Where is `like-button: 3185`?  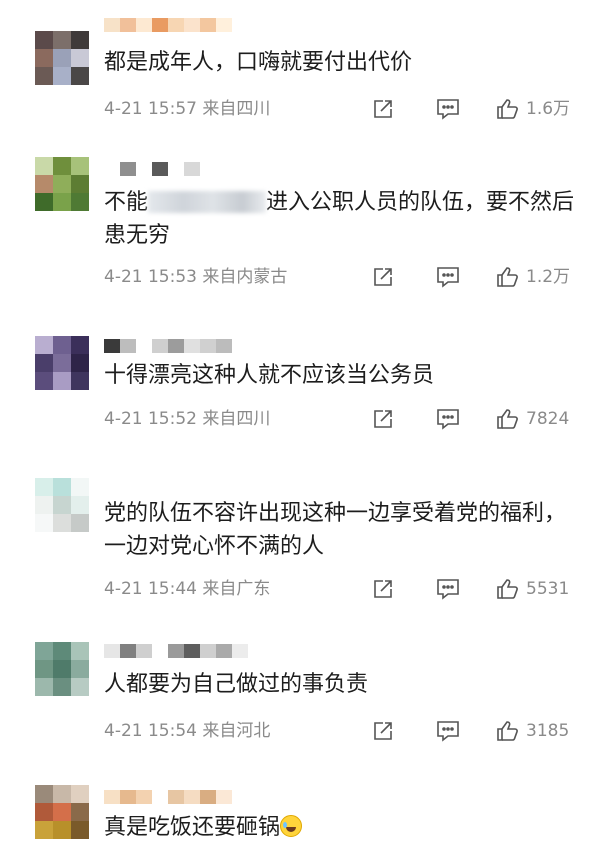
like-button: 3185 is located at coordinates (532, 731).